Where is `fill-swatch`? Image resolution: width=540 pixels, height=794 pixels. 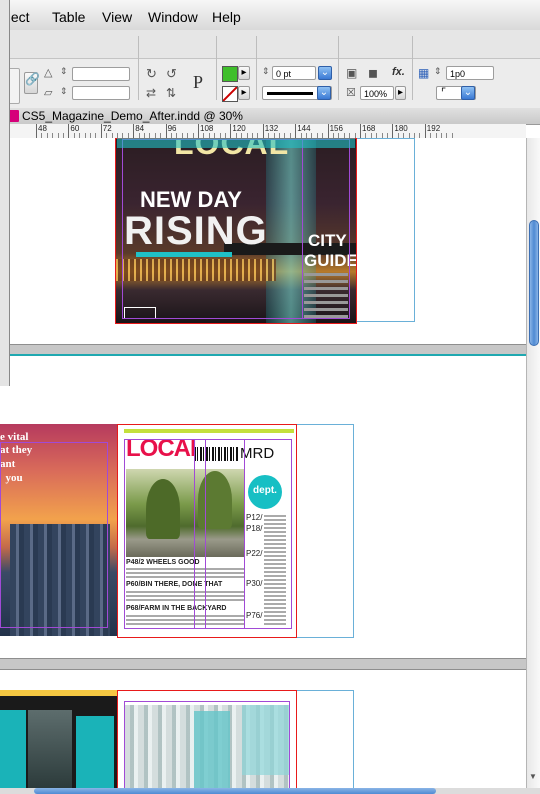
fill-swatch is located at coordinates (230, 74).